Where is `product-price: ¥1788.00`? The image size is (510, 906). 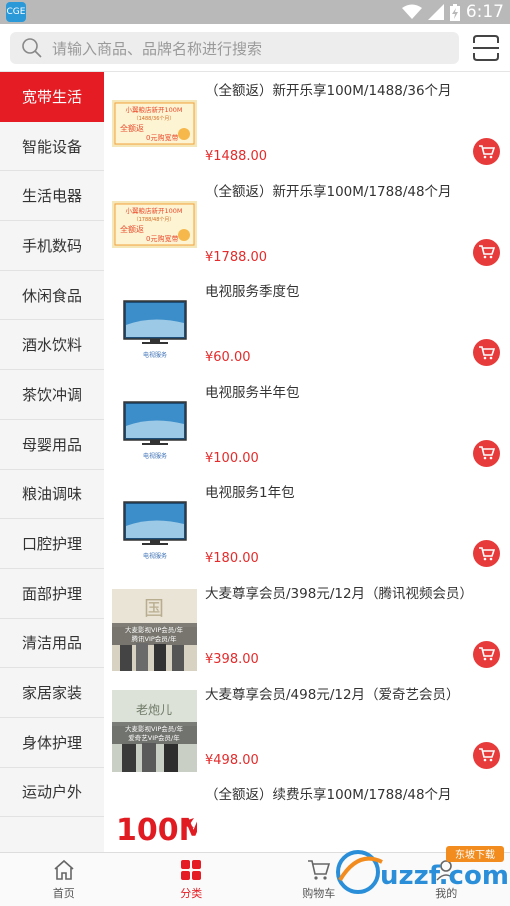
product-price: ¥1788.00 is located at coordinates (236, 257).